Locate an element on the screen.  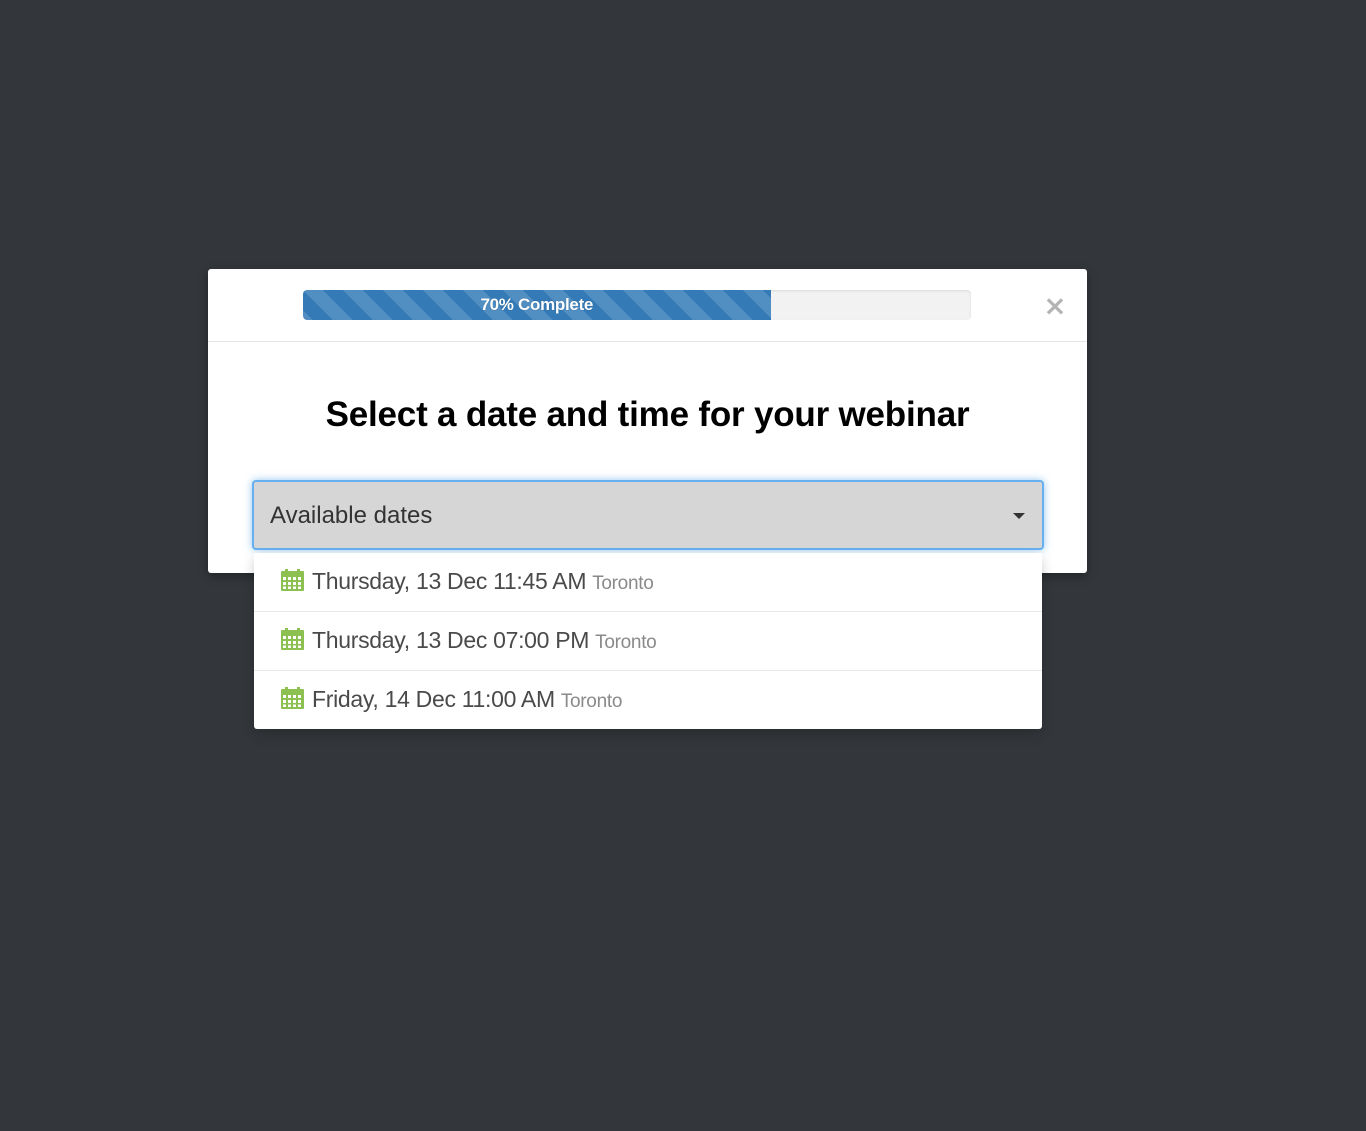
page-title: Select a date and time for your webinar is located at coordinates (647, 414).